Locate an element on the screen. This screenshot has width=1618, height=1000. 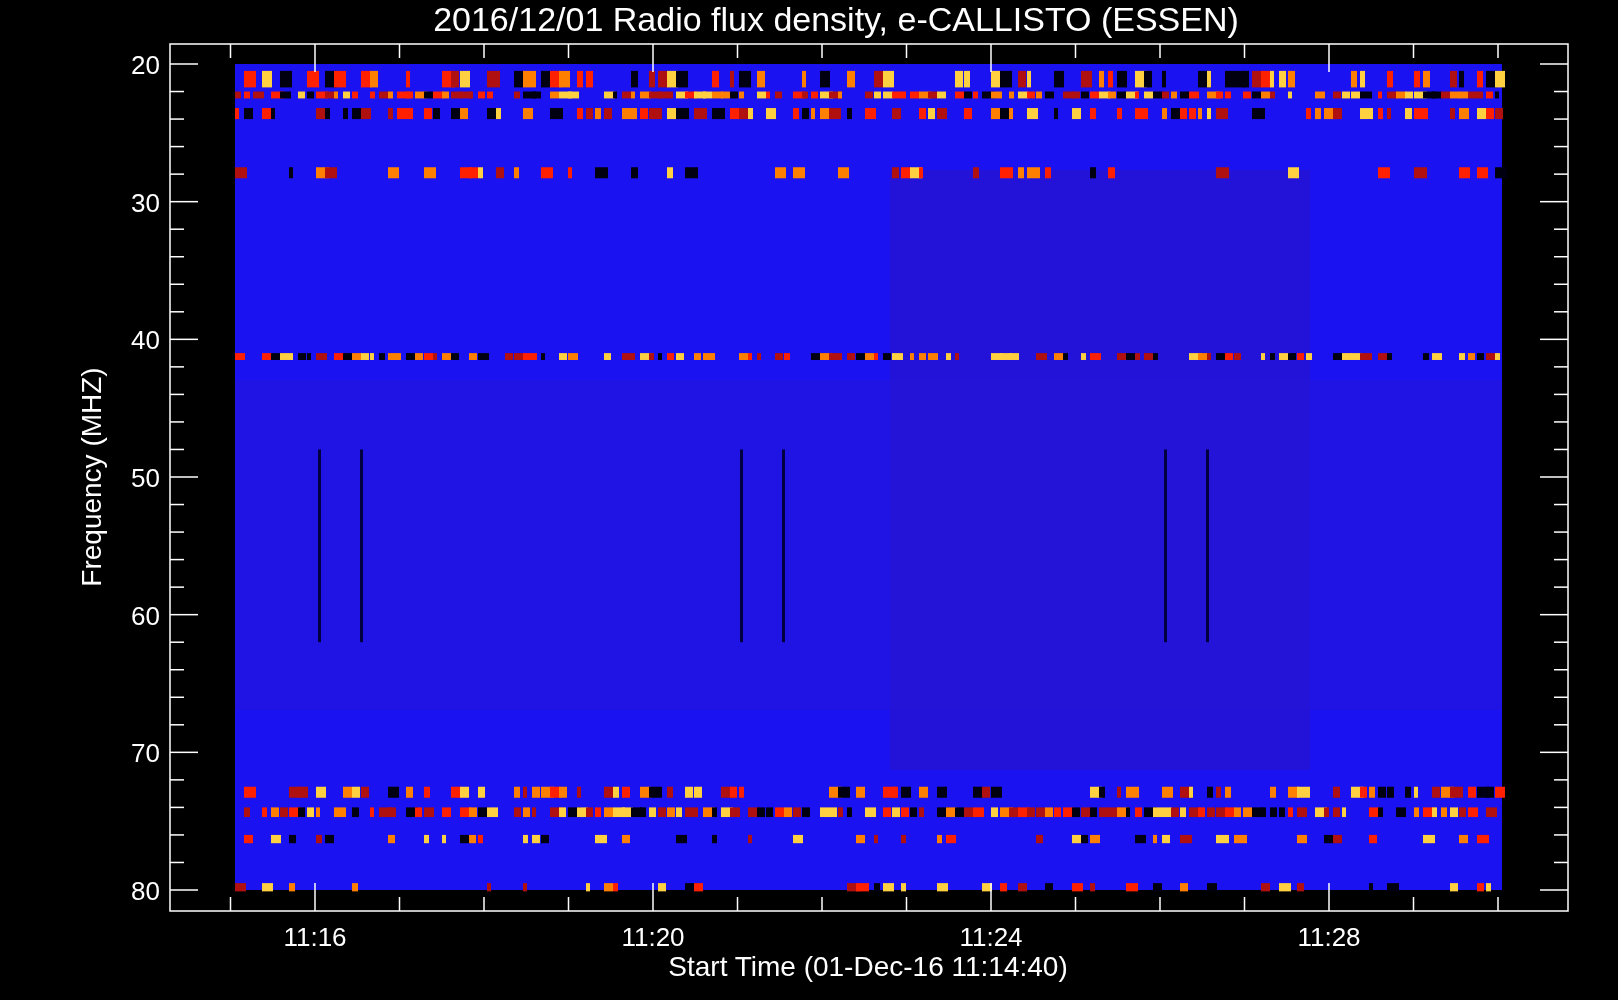
axis-tick-label: 30 is located at coordinates (145, 202).